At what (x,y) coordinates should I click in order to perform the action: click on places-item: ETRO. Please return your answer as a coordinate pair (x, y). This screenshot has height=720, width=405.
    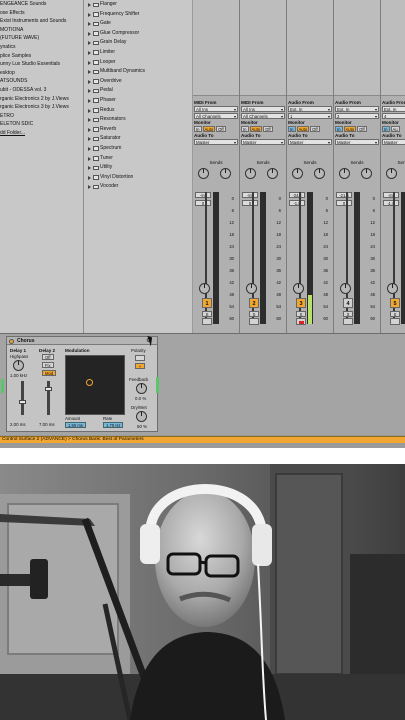
    Looking at the image, I should click on (41, 116).